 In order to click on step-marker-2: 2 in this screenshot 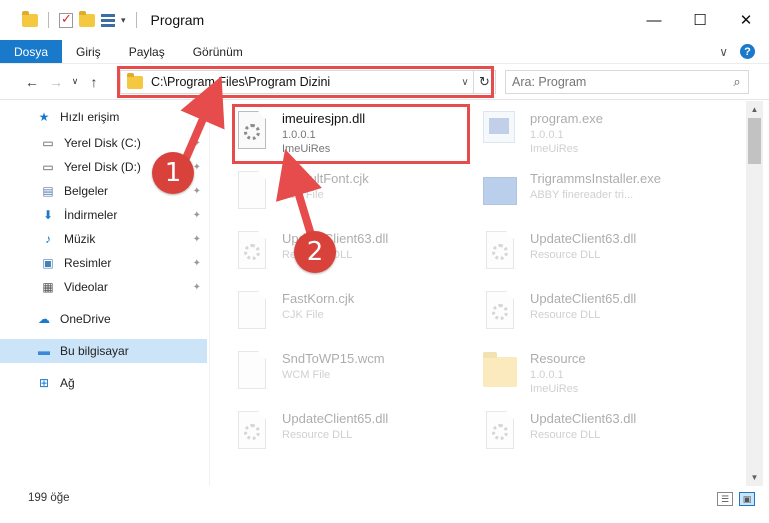, I will do `click(315, 252)`.